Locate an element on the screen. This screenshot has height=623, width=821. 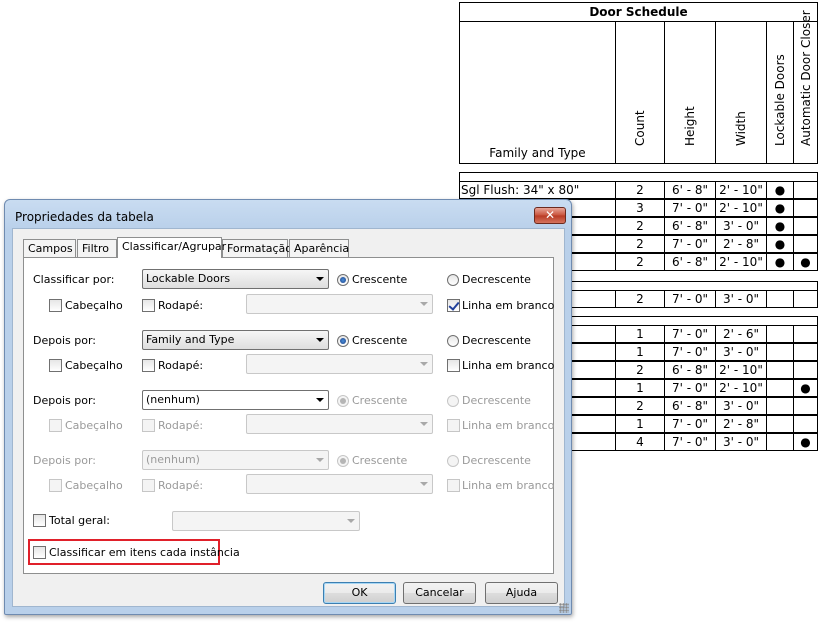
tab-campos: Campos is located at coordinates (49, 248).